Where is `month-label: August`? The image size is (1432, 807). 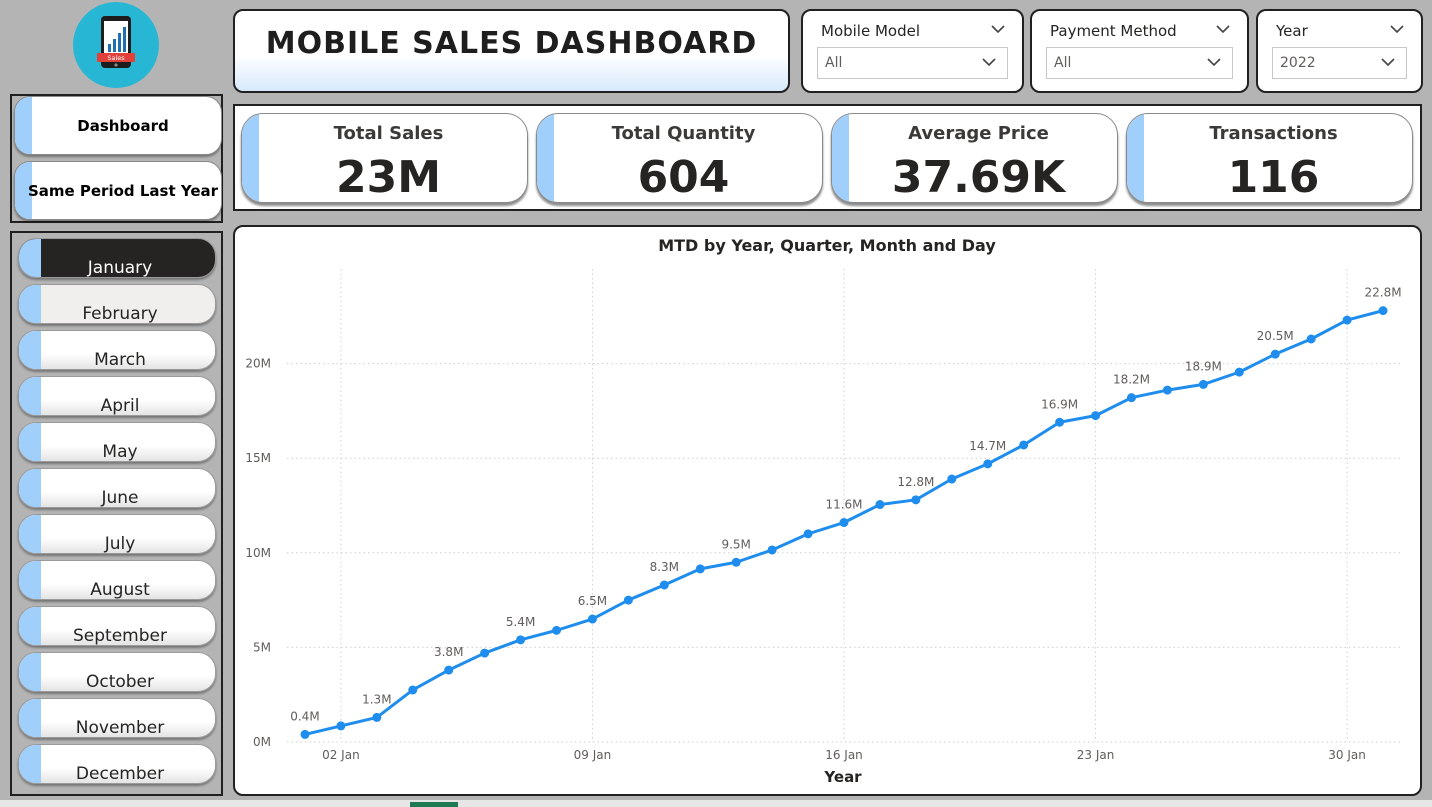
month-label: August is located at coordinates (120, 590).